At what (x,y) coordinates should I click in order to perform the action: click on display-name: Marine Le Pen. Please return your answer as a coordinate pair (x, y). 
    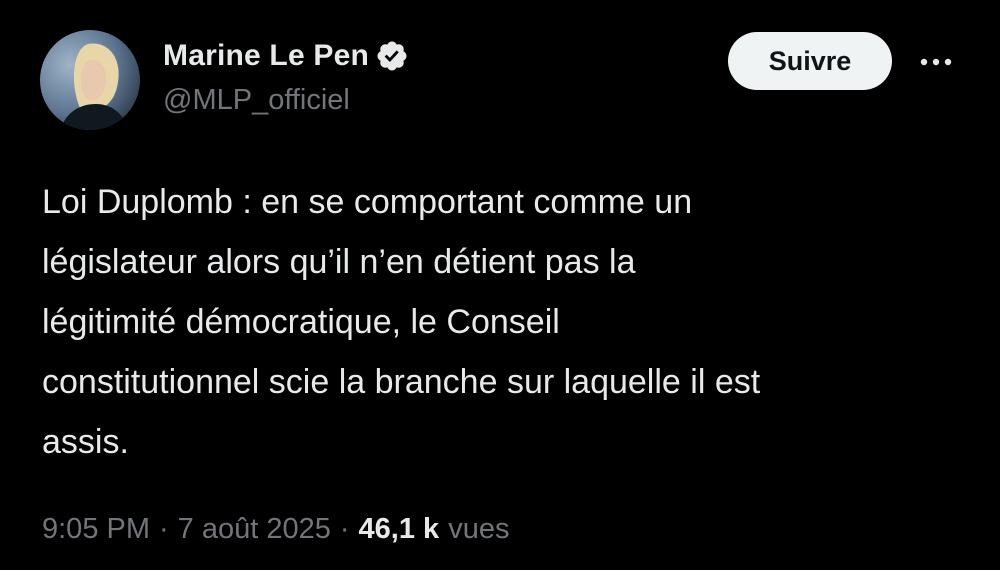
    Looking at the image, I should click on (266, 56).